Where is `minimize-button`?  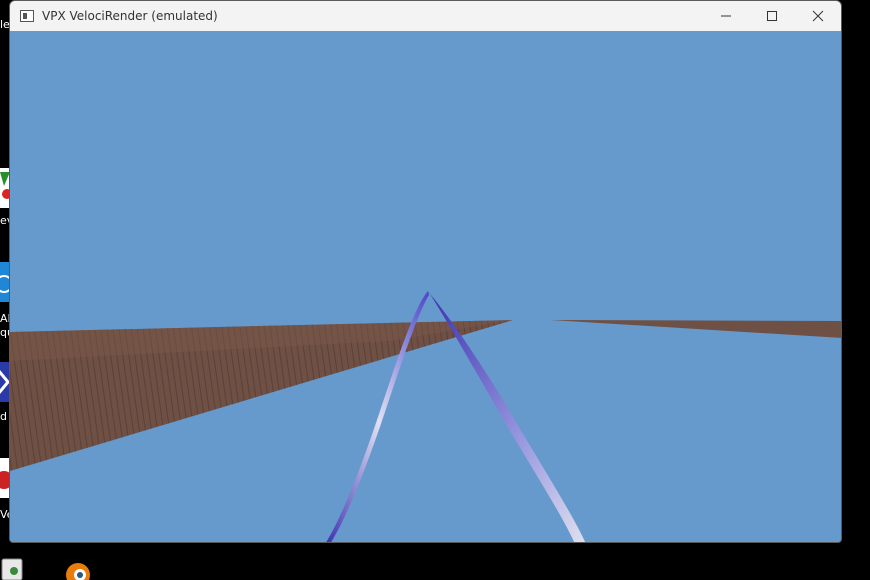 minimize-button is located at coordinates (726, 16).